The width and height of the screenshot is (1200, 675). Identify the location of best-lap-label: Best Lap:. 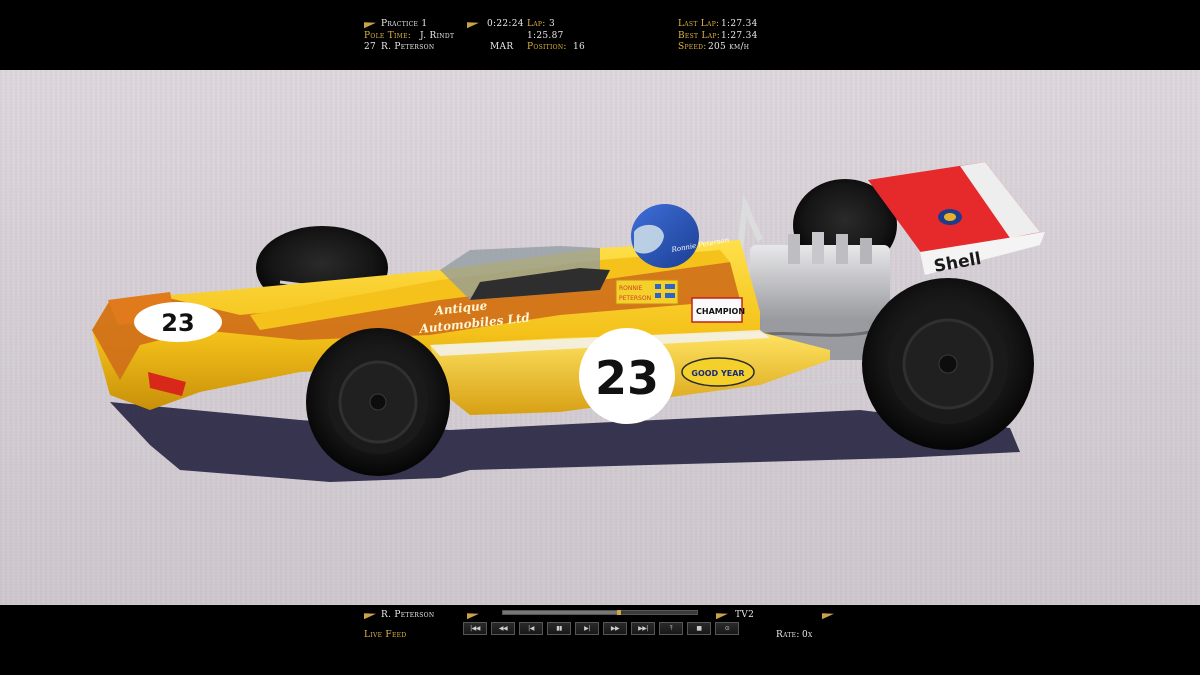
(699, 36).